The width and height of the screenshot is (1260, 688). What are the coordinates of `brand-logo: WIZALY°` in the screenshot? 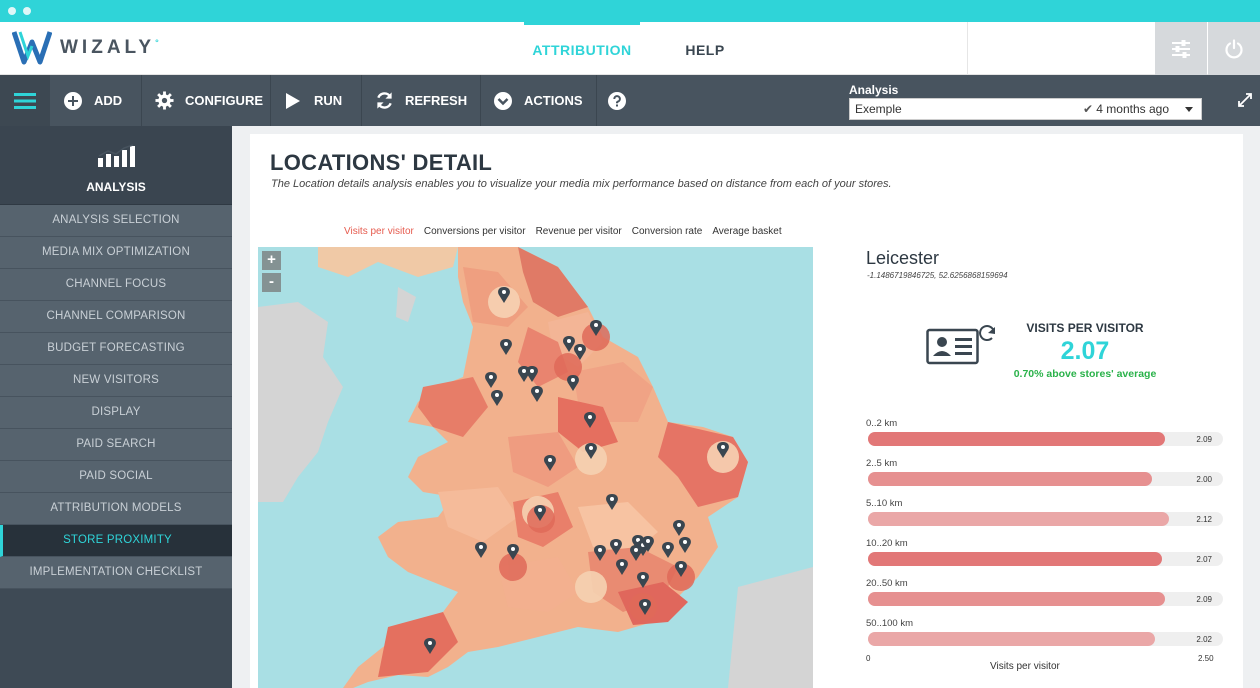 It's located at (85, 48).